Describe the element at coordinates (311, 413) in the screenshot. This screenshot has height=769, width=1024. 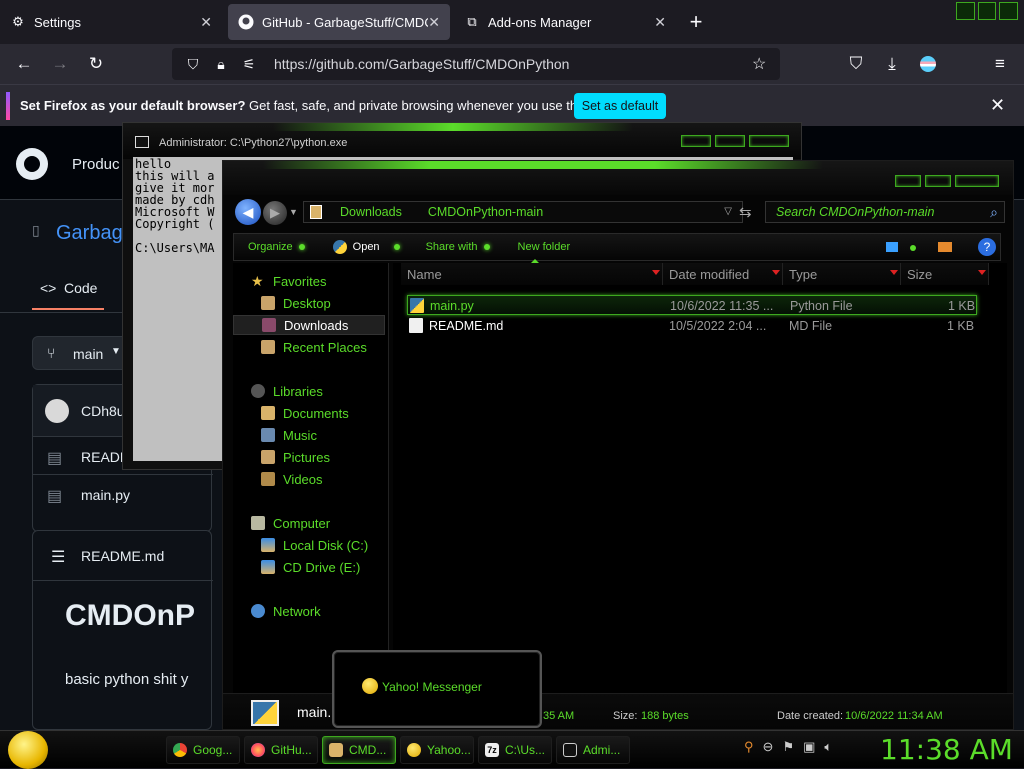
I see `nav-documents: Documents` at that location.